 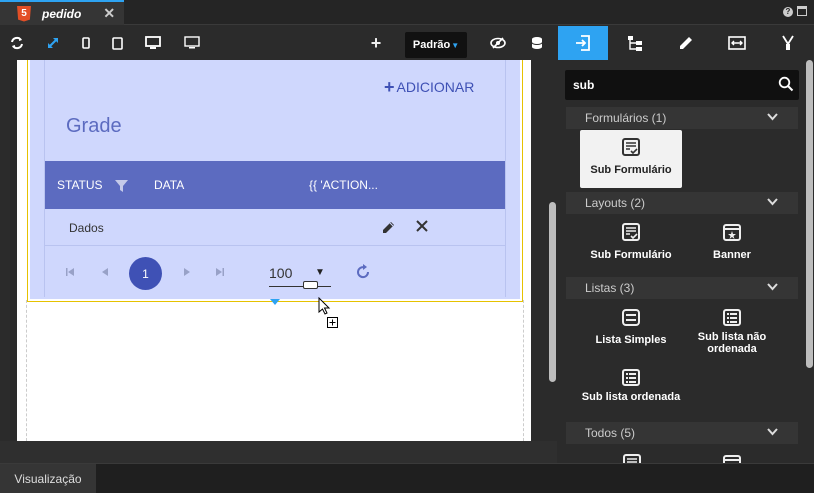 What do you see at coordinates (786, 85) in the screenshot?
I see `search-icon` at bounding box center [786, 85].